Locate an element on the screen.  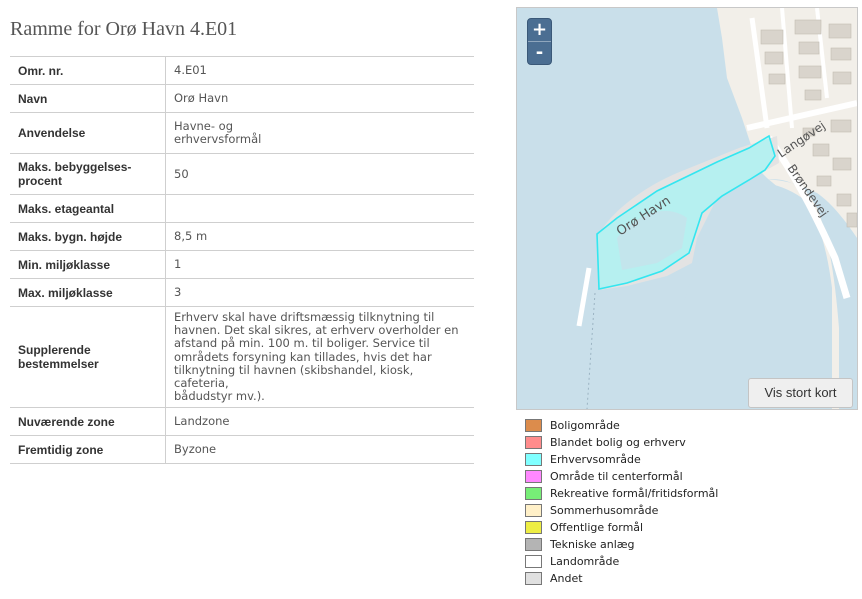
legend-item: Tekniske anlæg is located at coordinates (621, 544).